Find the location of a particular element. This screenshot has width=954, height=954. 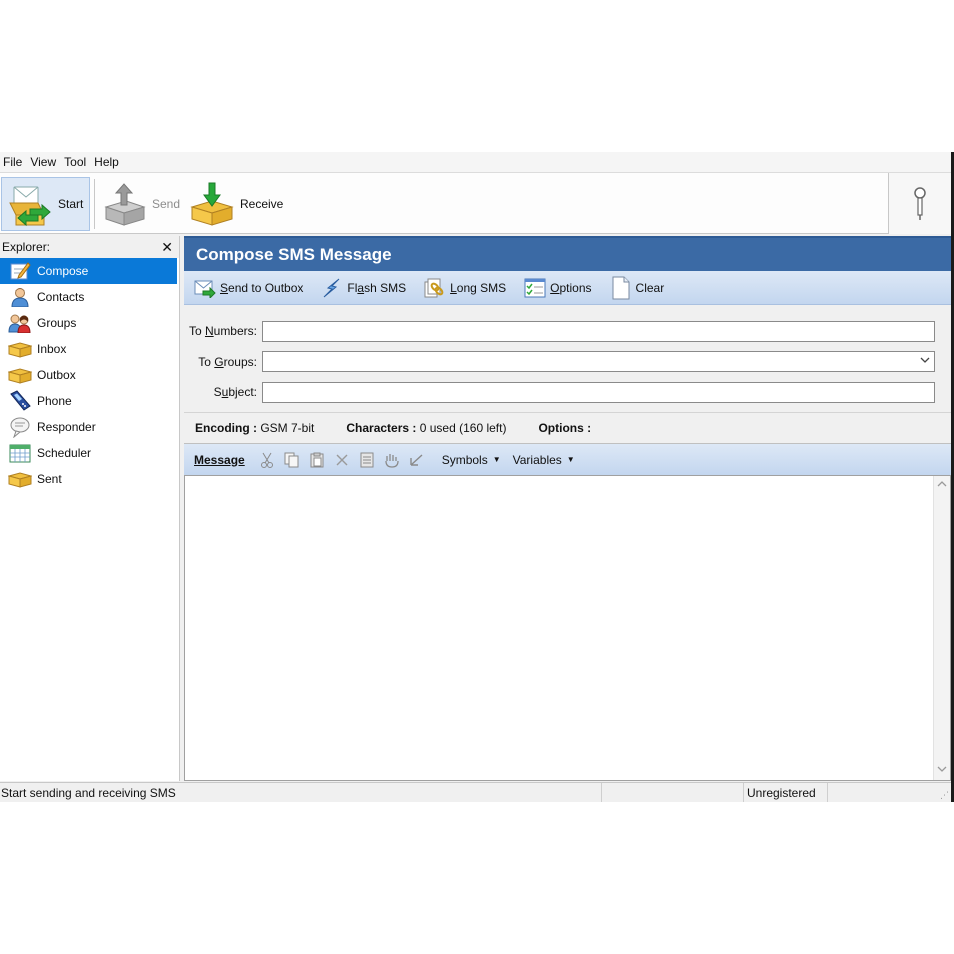

sidebar-item-scheduler: Scheduler is located at coordinates (89, 453).